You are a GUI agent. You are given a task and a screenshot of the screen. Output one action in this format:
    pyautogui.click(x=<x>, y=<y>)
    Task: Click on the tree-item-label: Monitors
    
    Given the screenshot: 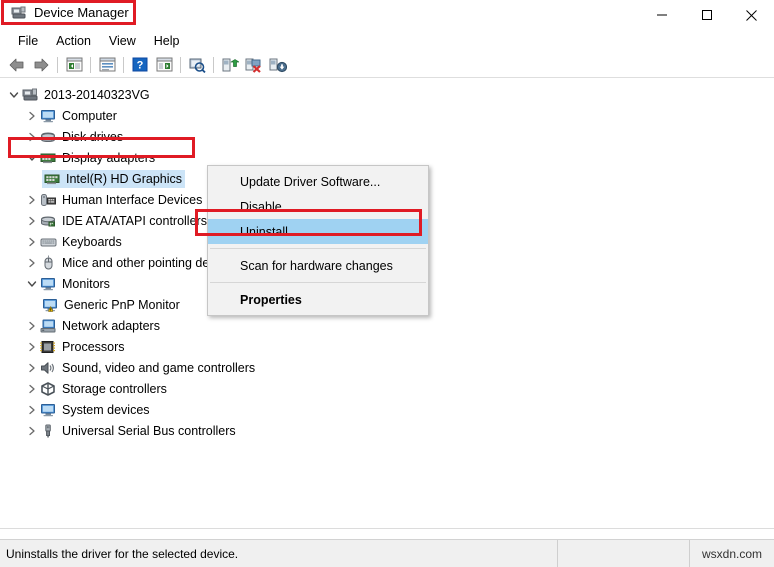 What is the action you would take?
    pyautogui.click(x=86, y=283)
    